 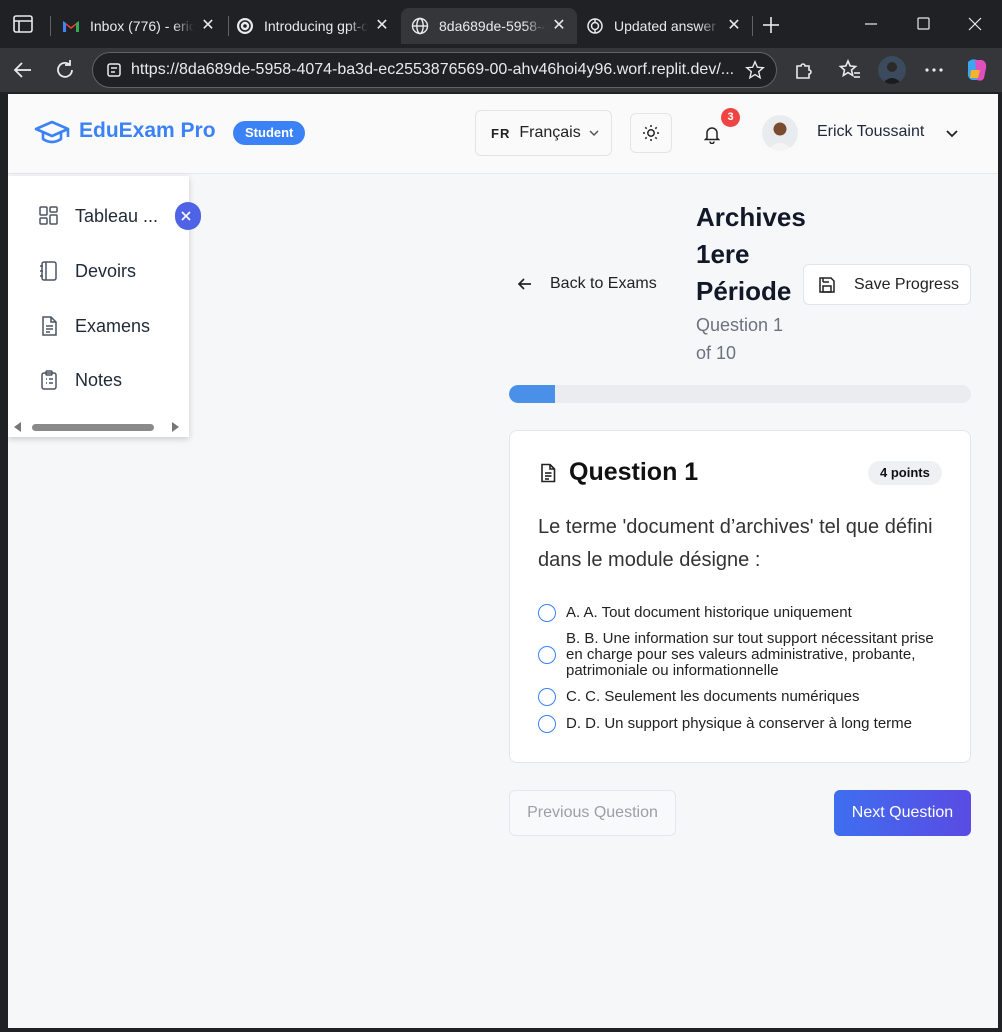 I want to click on language-select: FR Français, so click(x=543, y=133).